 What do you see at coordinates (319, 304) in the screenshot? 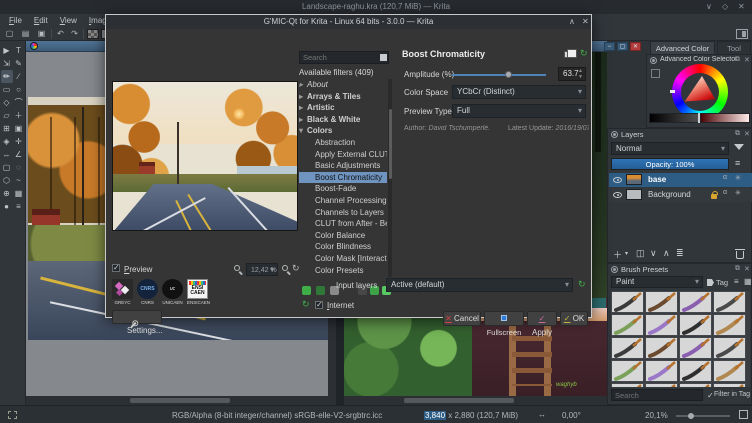
I see `internet-checkbox: ✓` at bounding box center [319, 304].